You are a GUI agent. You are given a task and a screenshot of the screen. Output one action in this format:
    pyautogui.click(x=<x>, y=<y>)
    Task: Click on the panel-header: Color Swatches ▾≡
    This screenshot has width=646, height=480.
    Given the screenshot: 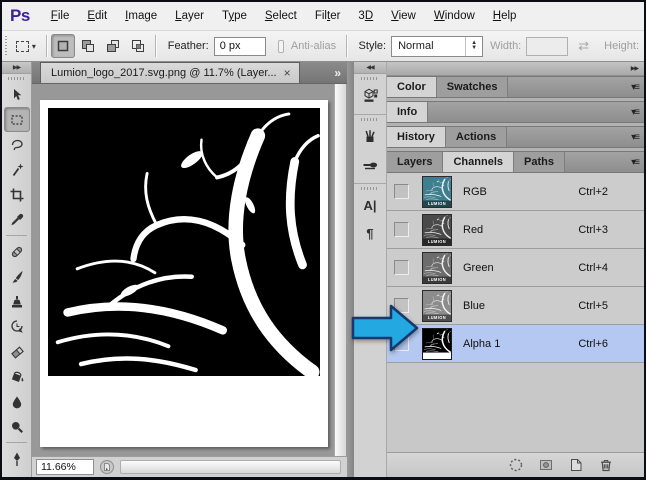 What is the action you would take?
    pyautogui.click(x=515, y=87)
    